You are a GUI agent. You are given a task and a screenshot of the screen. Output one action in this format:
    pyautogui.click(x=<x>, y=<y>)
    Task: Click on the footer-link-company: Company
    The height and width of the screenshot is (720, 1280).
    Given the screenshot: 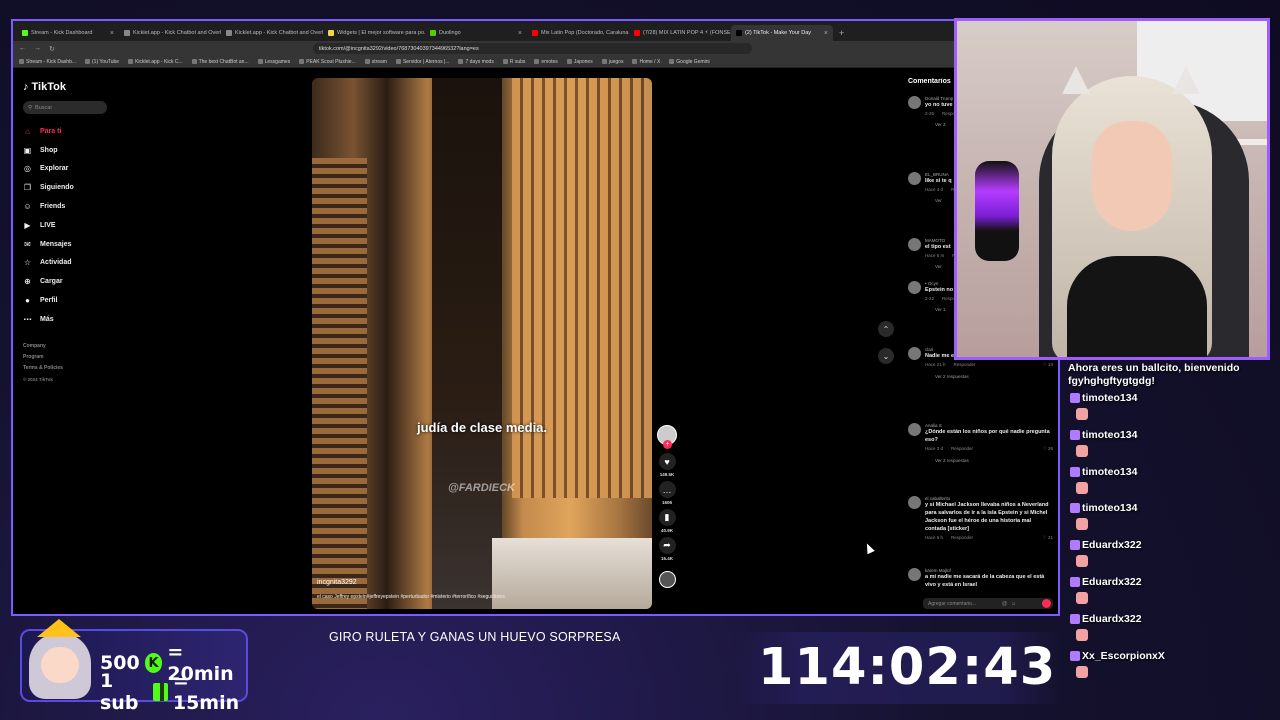 What is the action you would take?
    pyautogui.click(x=73, y=346)
    